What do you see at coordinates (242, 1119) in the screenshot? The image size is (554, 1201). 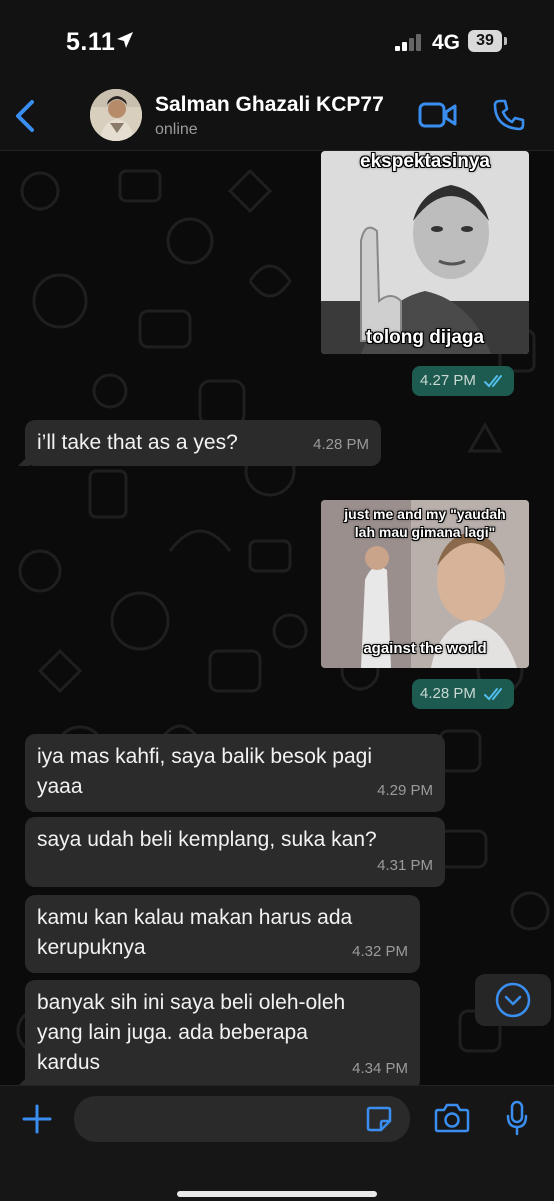 I see `message-input` at bounding box center [242, 1119].